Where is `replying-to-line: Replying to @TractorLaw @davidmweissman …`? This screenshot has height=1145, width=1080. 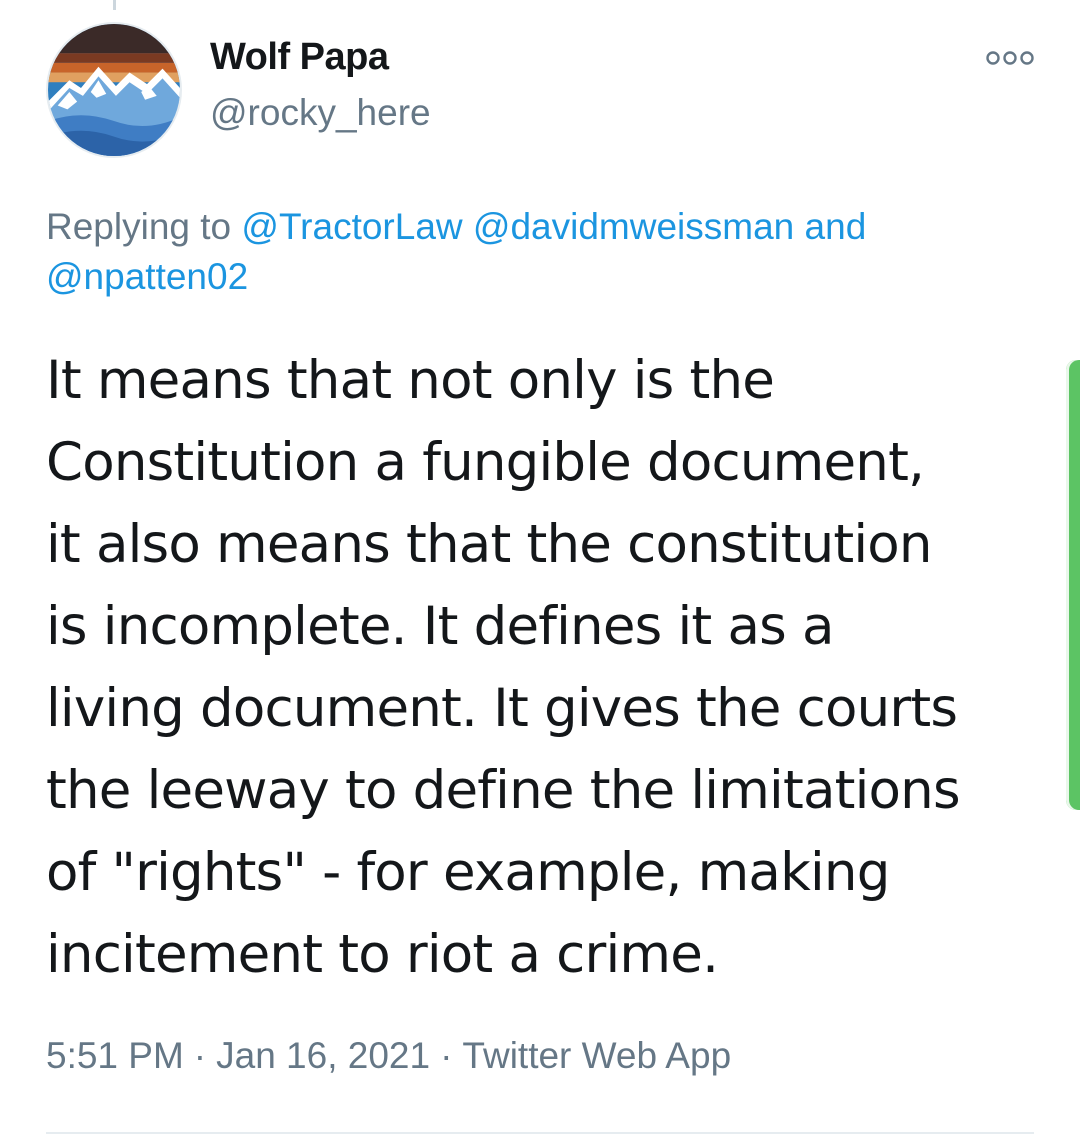
replying-to-line: Replying to @TractorLaw @davidmweissman … is located at coordinates (541, 252).